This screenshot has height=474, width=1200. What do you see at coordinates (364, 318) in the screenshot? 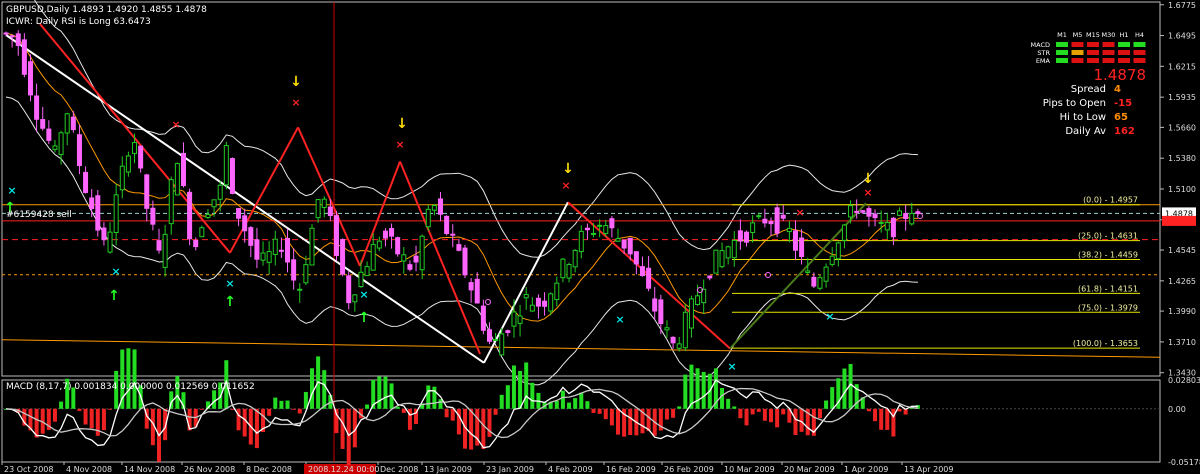
I see `up-arrow-icon: ↑` at bounding box center [364, 318].